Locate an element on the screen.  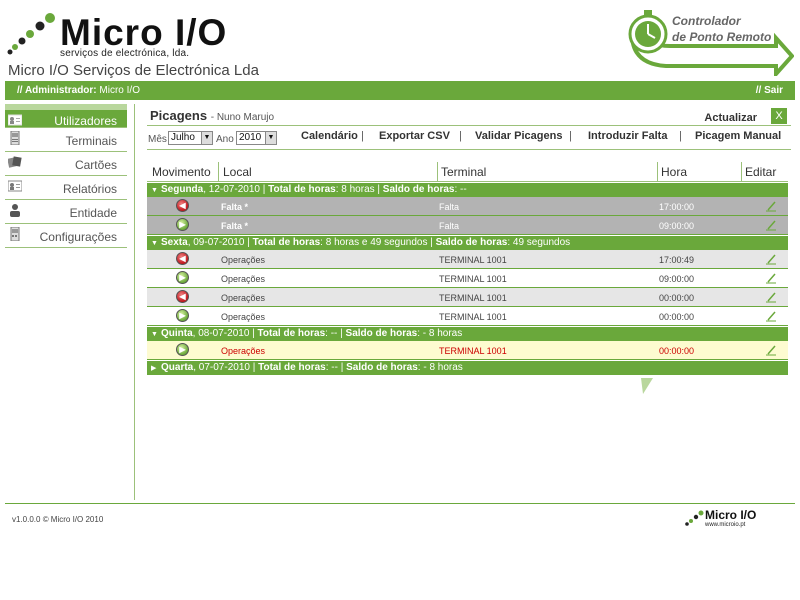
row-terminal: Falta is located at coordinates (449, 226).